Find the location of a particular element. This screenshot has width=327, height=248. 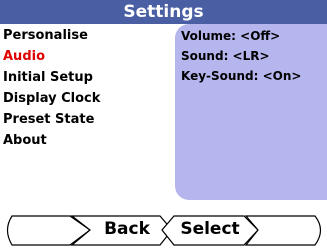

menu-item-personalise: Personalise is located at coordinates (87, 35).